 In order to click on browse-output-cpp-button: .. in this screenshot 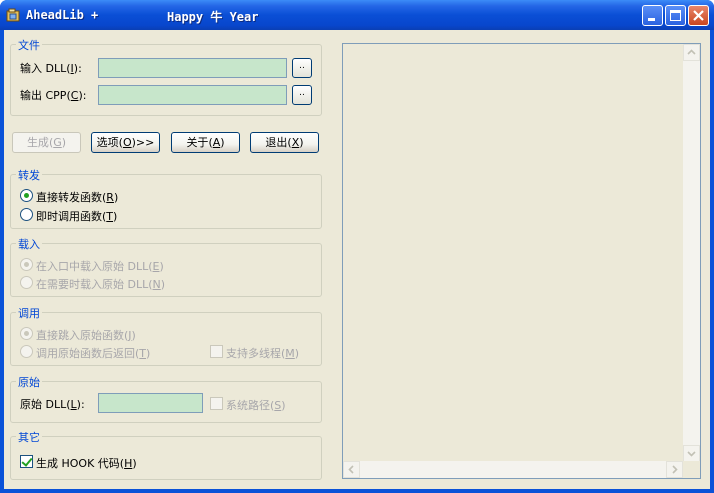, I will do `click(302, 95)`.